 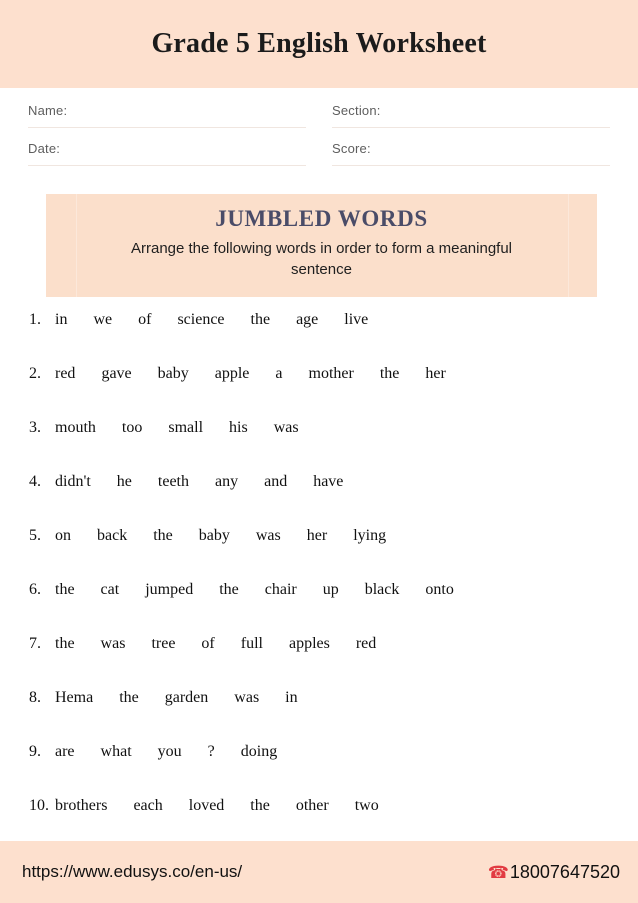 I want to click on jumbled-word: in, so click(x=291, y=697).